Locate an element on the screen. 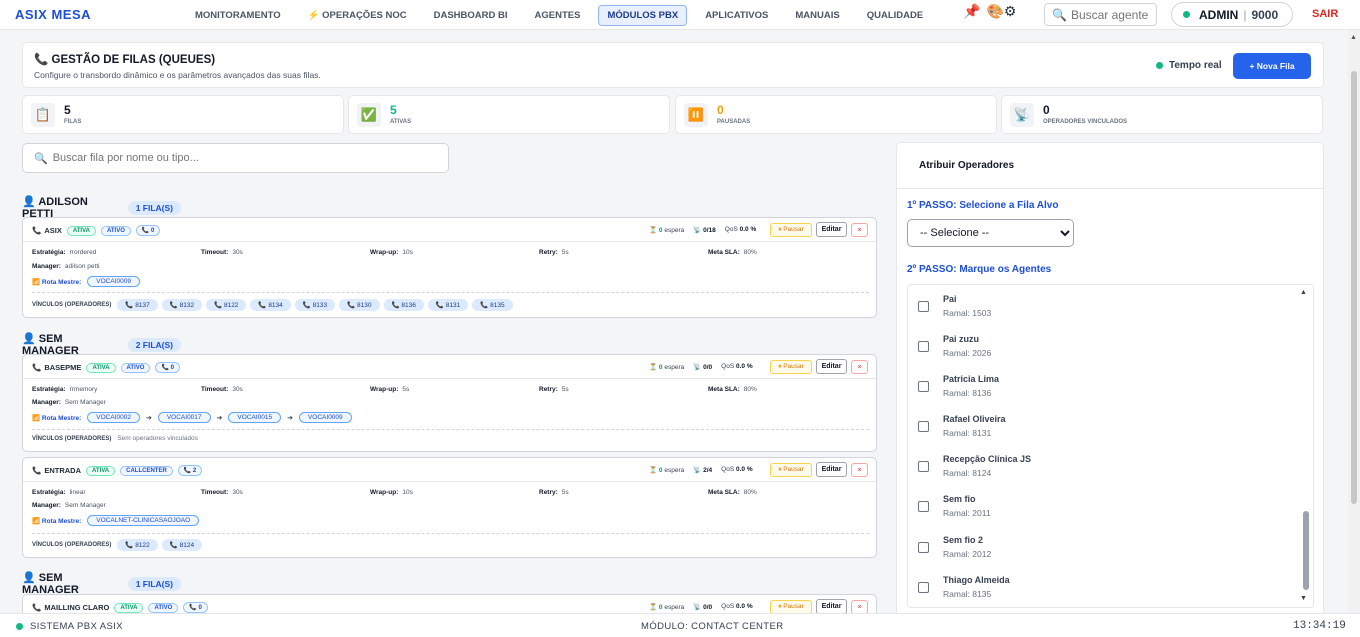 The image size is (1360, 637). nav-dashboard-bi: DASHBOARD BI is located at coordinates (471, 15).